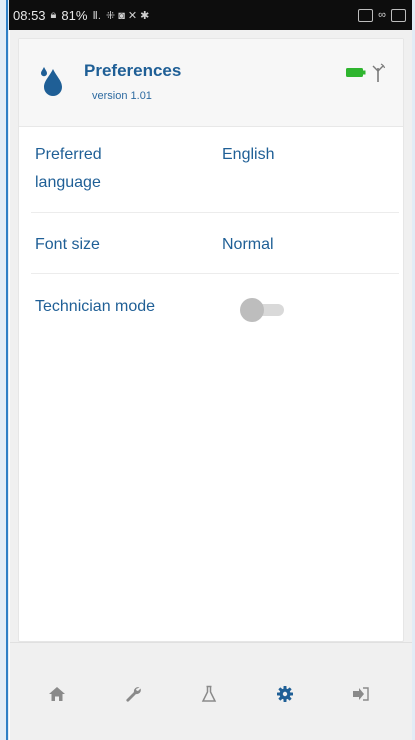 This screenshot has height=740, width=415. Describe the element at coordinates (53, 14) in the screenshot. I see `lock-icon: 🔒︎` at that location.